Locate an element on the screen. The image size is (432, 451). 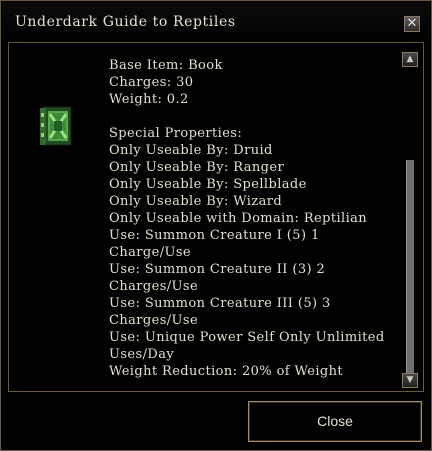
title-bar: Underdark Guide to Reptiles ✕ is located at coordinates (216, 22).